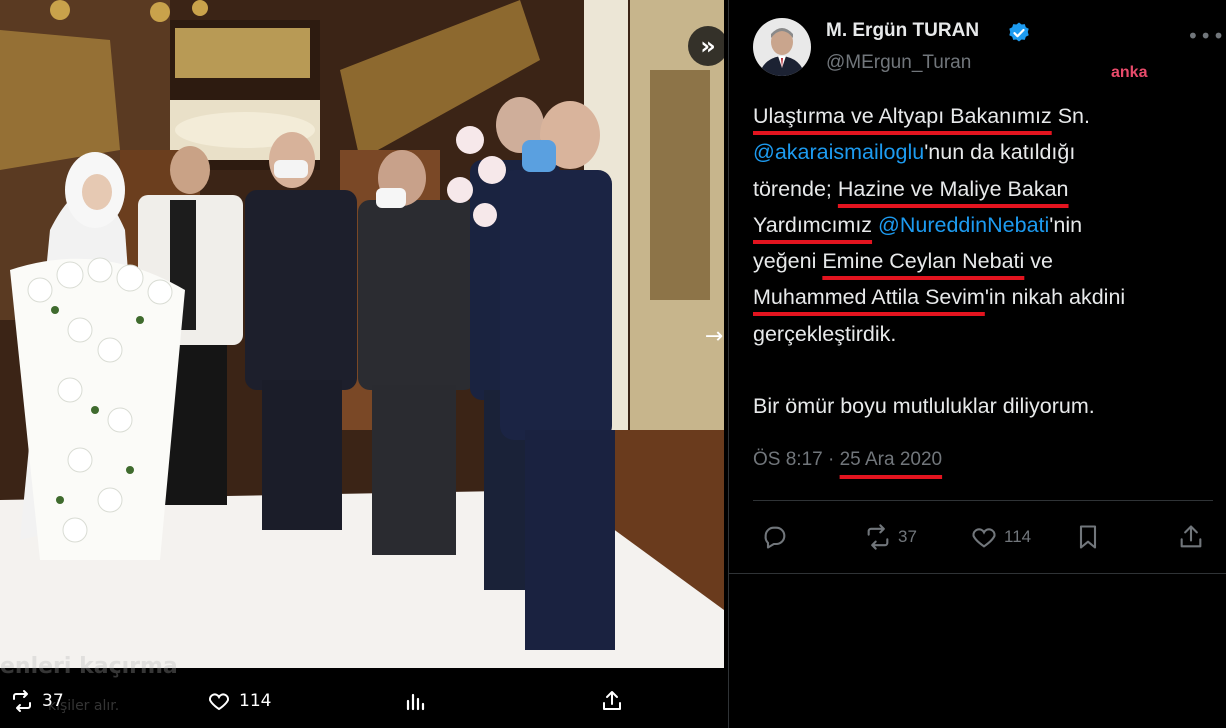  I want to click on tweet-line: yeğeni Emine Ceylan Nebati ve, so click(903, 261).